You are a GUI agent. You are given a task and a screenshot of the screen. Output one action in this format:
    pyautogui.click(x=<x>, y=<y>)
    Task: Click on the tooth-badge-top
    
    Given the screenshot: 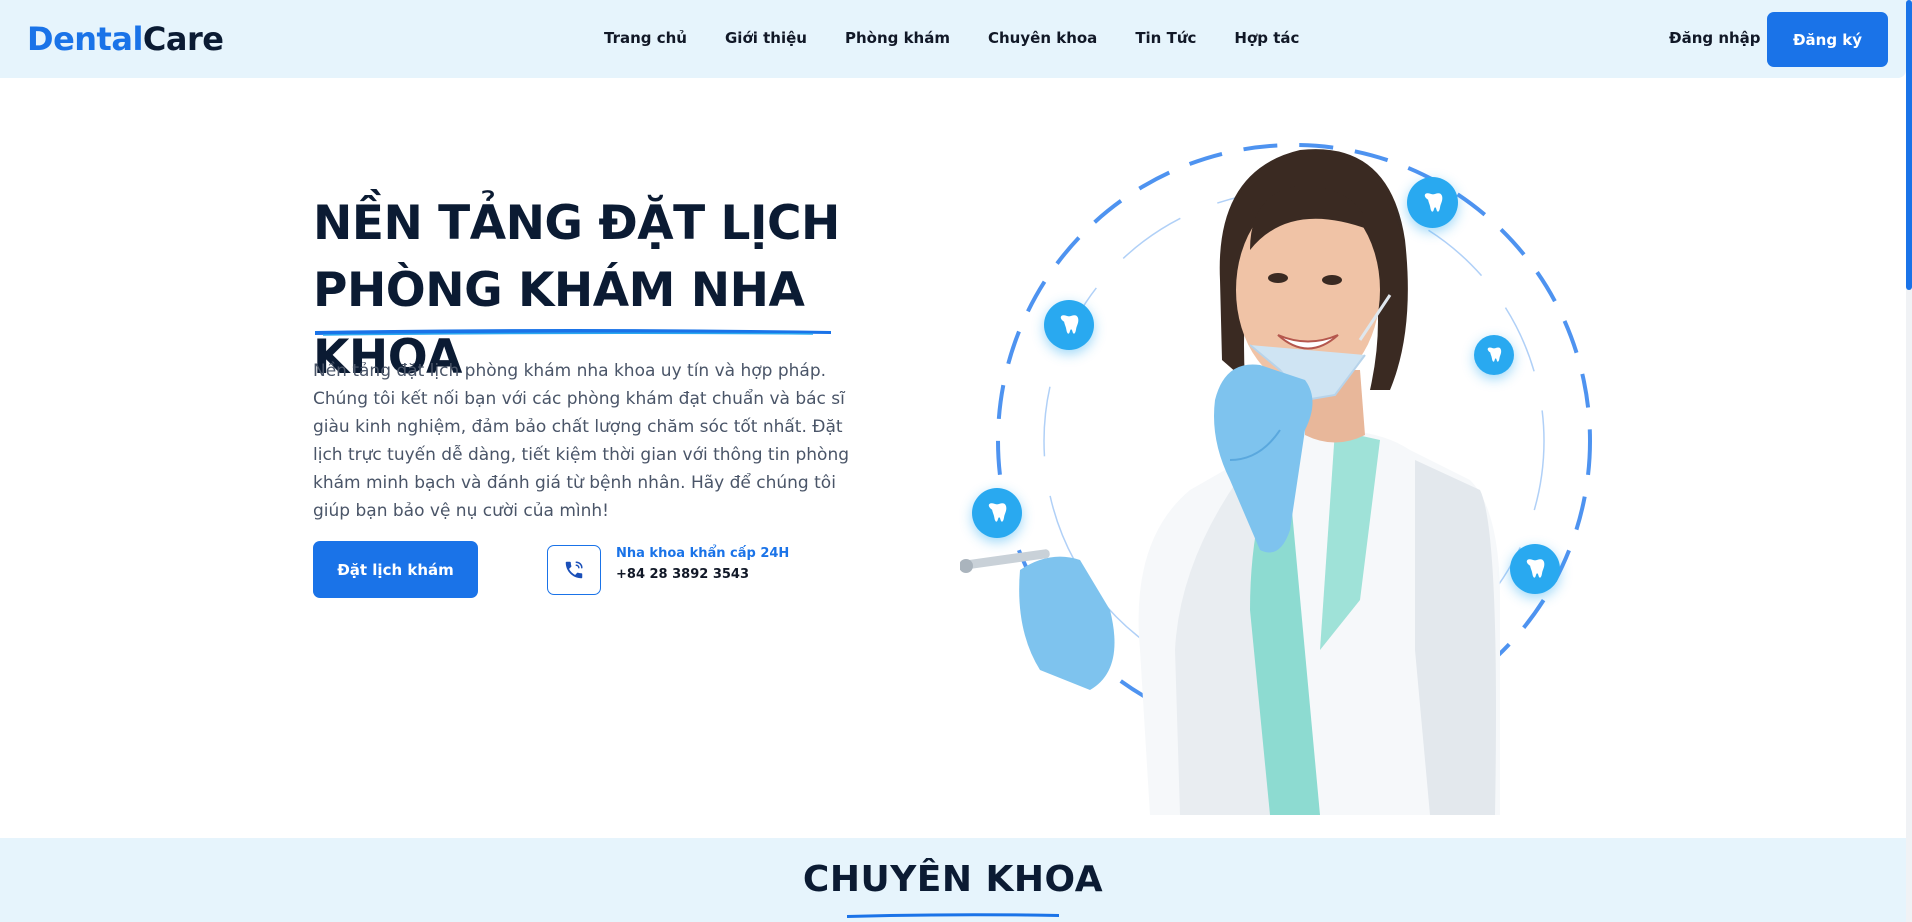 What is the action you would take?
    pyautogui.click(x=1432, y=202)
    